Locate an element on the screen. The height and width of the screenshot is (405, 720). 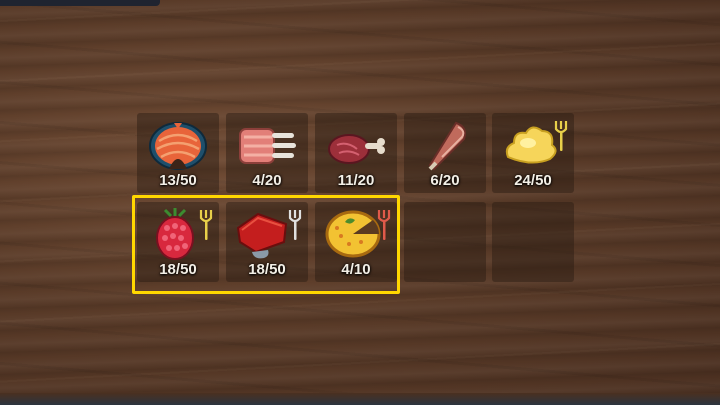
ribs-icon is located at coordinates (267, 146).